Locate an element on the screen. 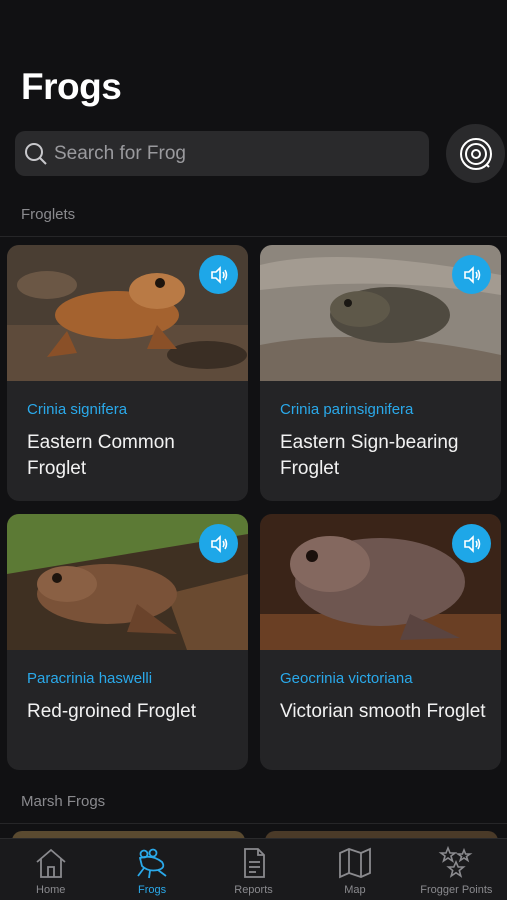 This screenshot has height=900, width=507. search-placeholder: Search for Frog is located at coordinates (120, 153).